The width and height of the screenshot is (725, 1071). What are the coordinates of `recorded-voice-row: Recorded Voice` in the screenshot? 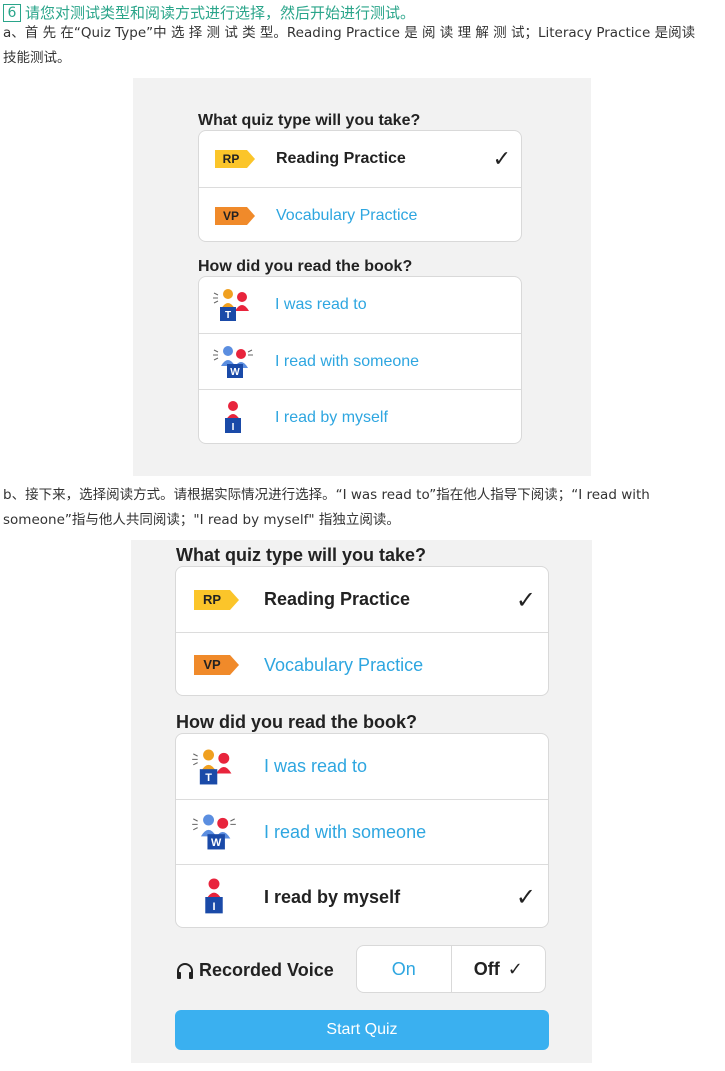 It's located at (254, 970).